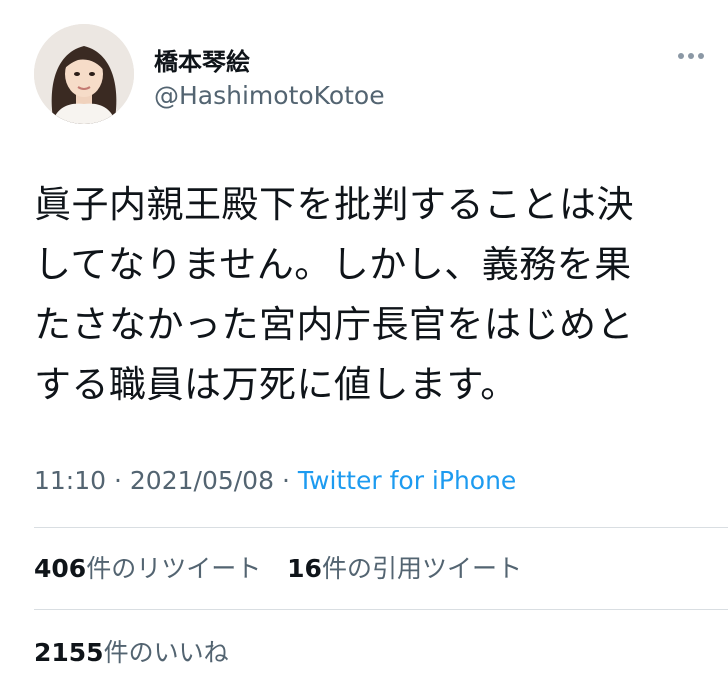 This screenshot has width=728, height=683. I want to click on likes-stat: 2155件のいいね, so click(131, 652).